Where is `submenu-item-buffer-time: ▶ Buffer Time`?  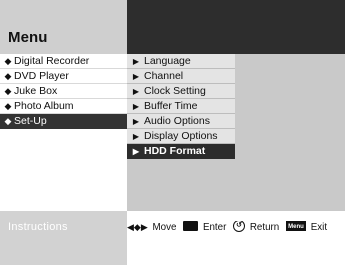
submenu-item-buffer-time: ▶ Buffer Time is located at coordinates (181, 106).